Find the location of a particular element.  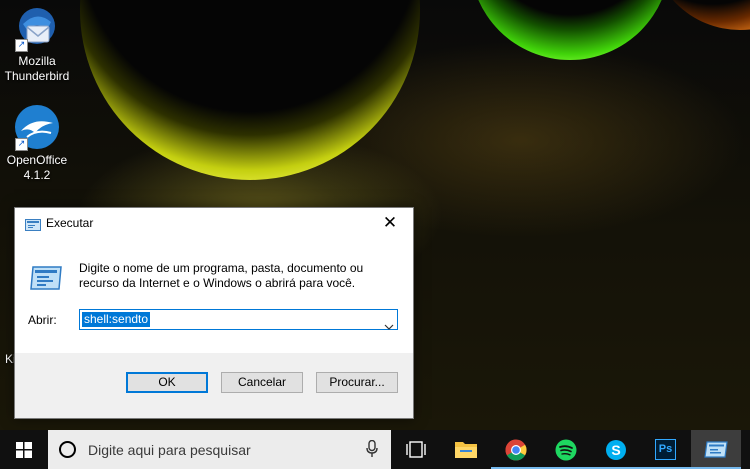

run-taskbar-button is located at coordinates (716, 449).